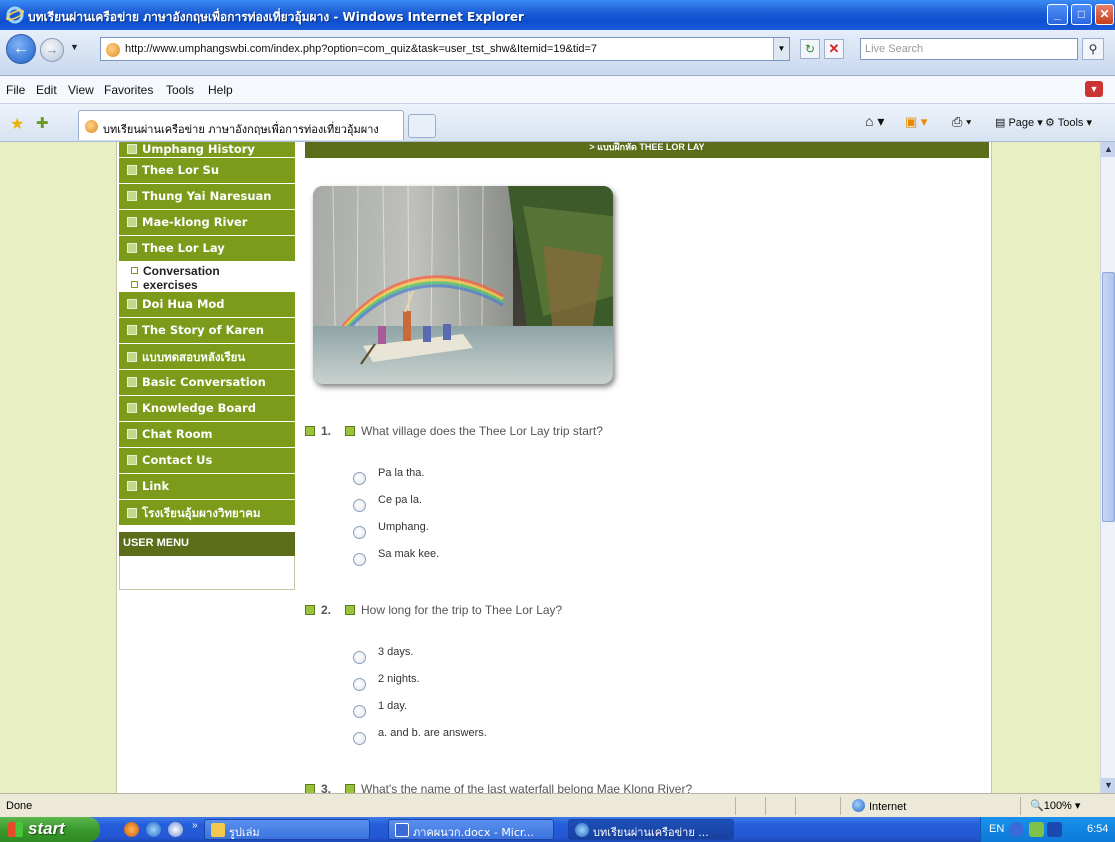  What do you see at coordinates (81, 90) in the screenshot?
I see `menu-view: View` at bounding box center [81, 90].